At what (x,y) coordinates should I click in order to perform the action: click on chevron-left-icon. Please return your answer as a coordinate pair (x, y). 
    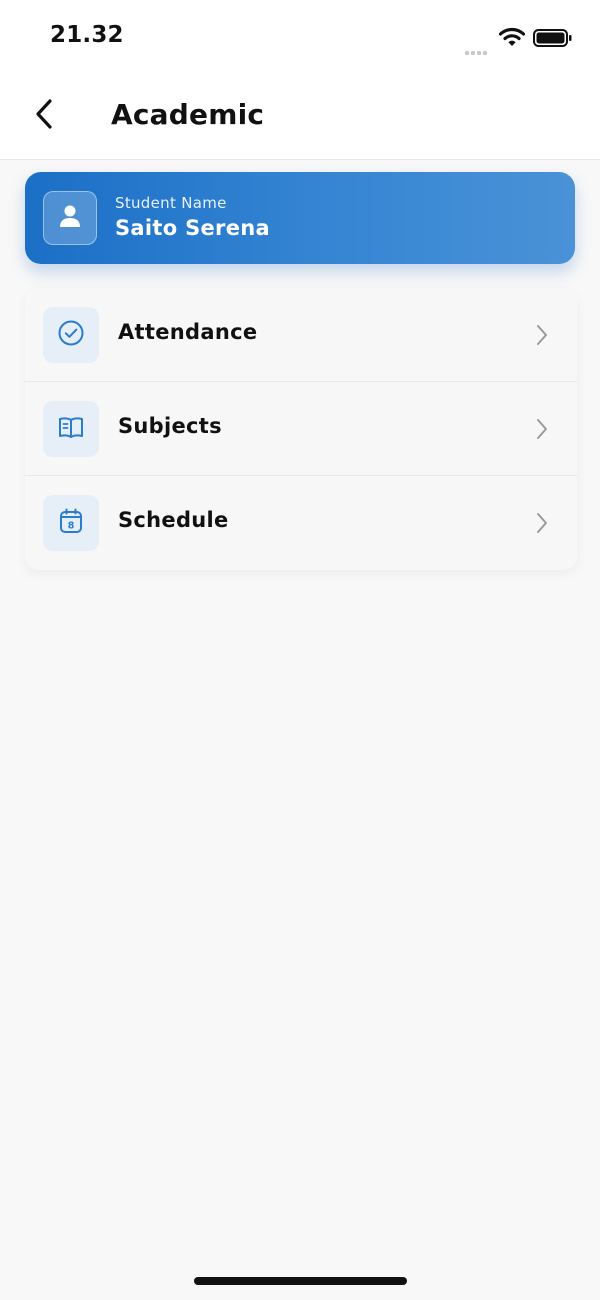
    Looking at the image, I should click on (44, 116).